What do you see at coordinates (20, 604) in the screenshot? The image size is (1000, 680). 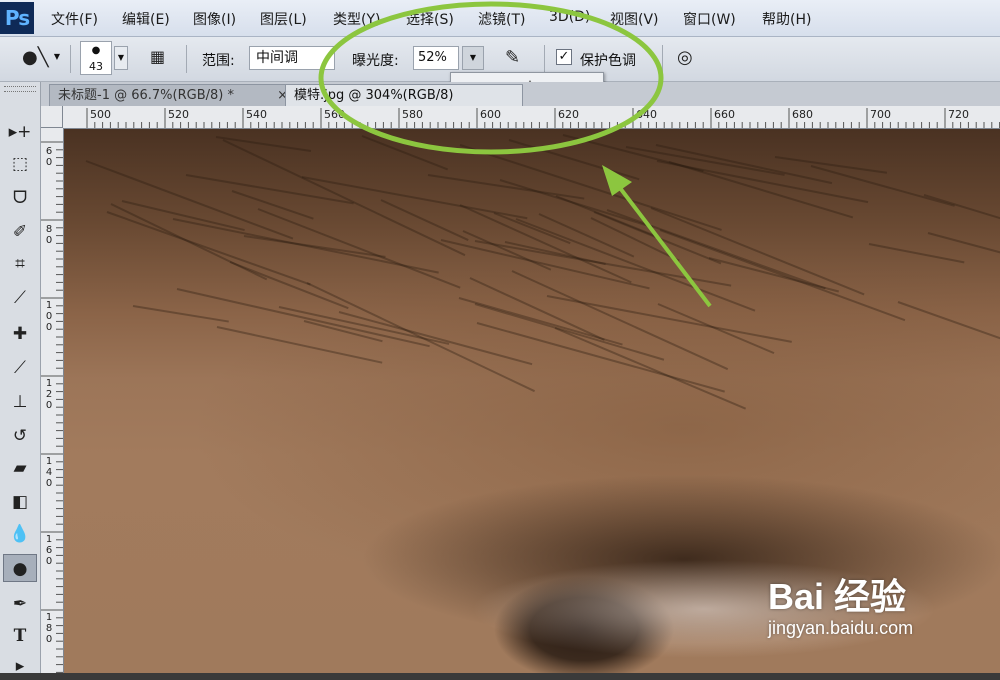 I see `pen-tool-icon: ✒` at bounding box center [20, 604].